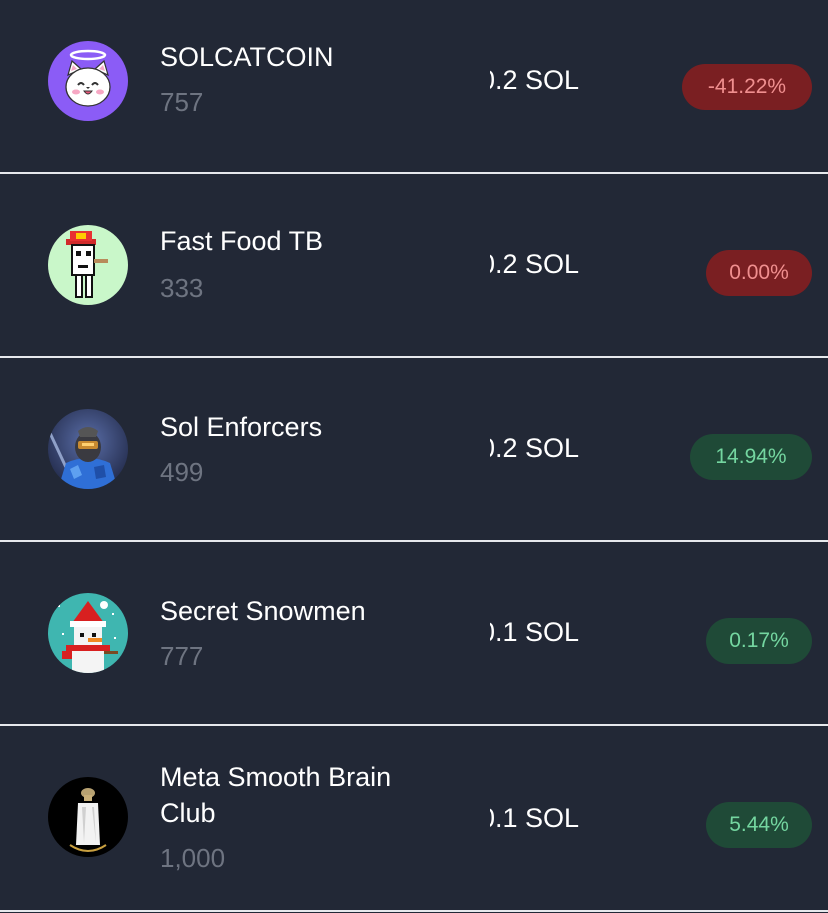 The image size is (828, 913). I want to click on collection-item-count: 777, so click(182, 656).